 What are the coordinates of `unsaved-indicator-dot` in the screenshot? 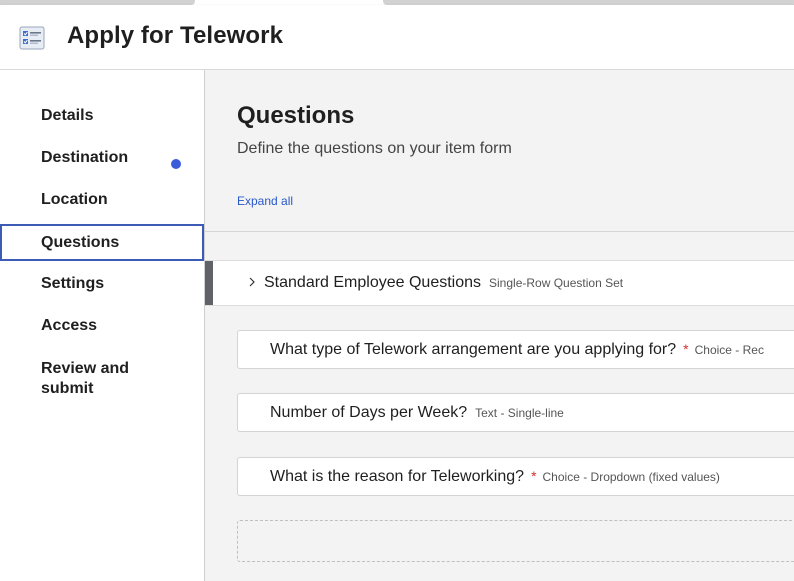 It's located at (176, 164).